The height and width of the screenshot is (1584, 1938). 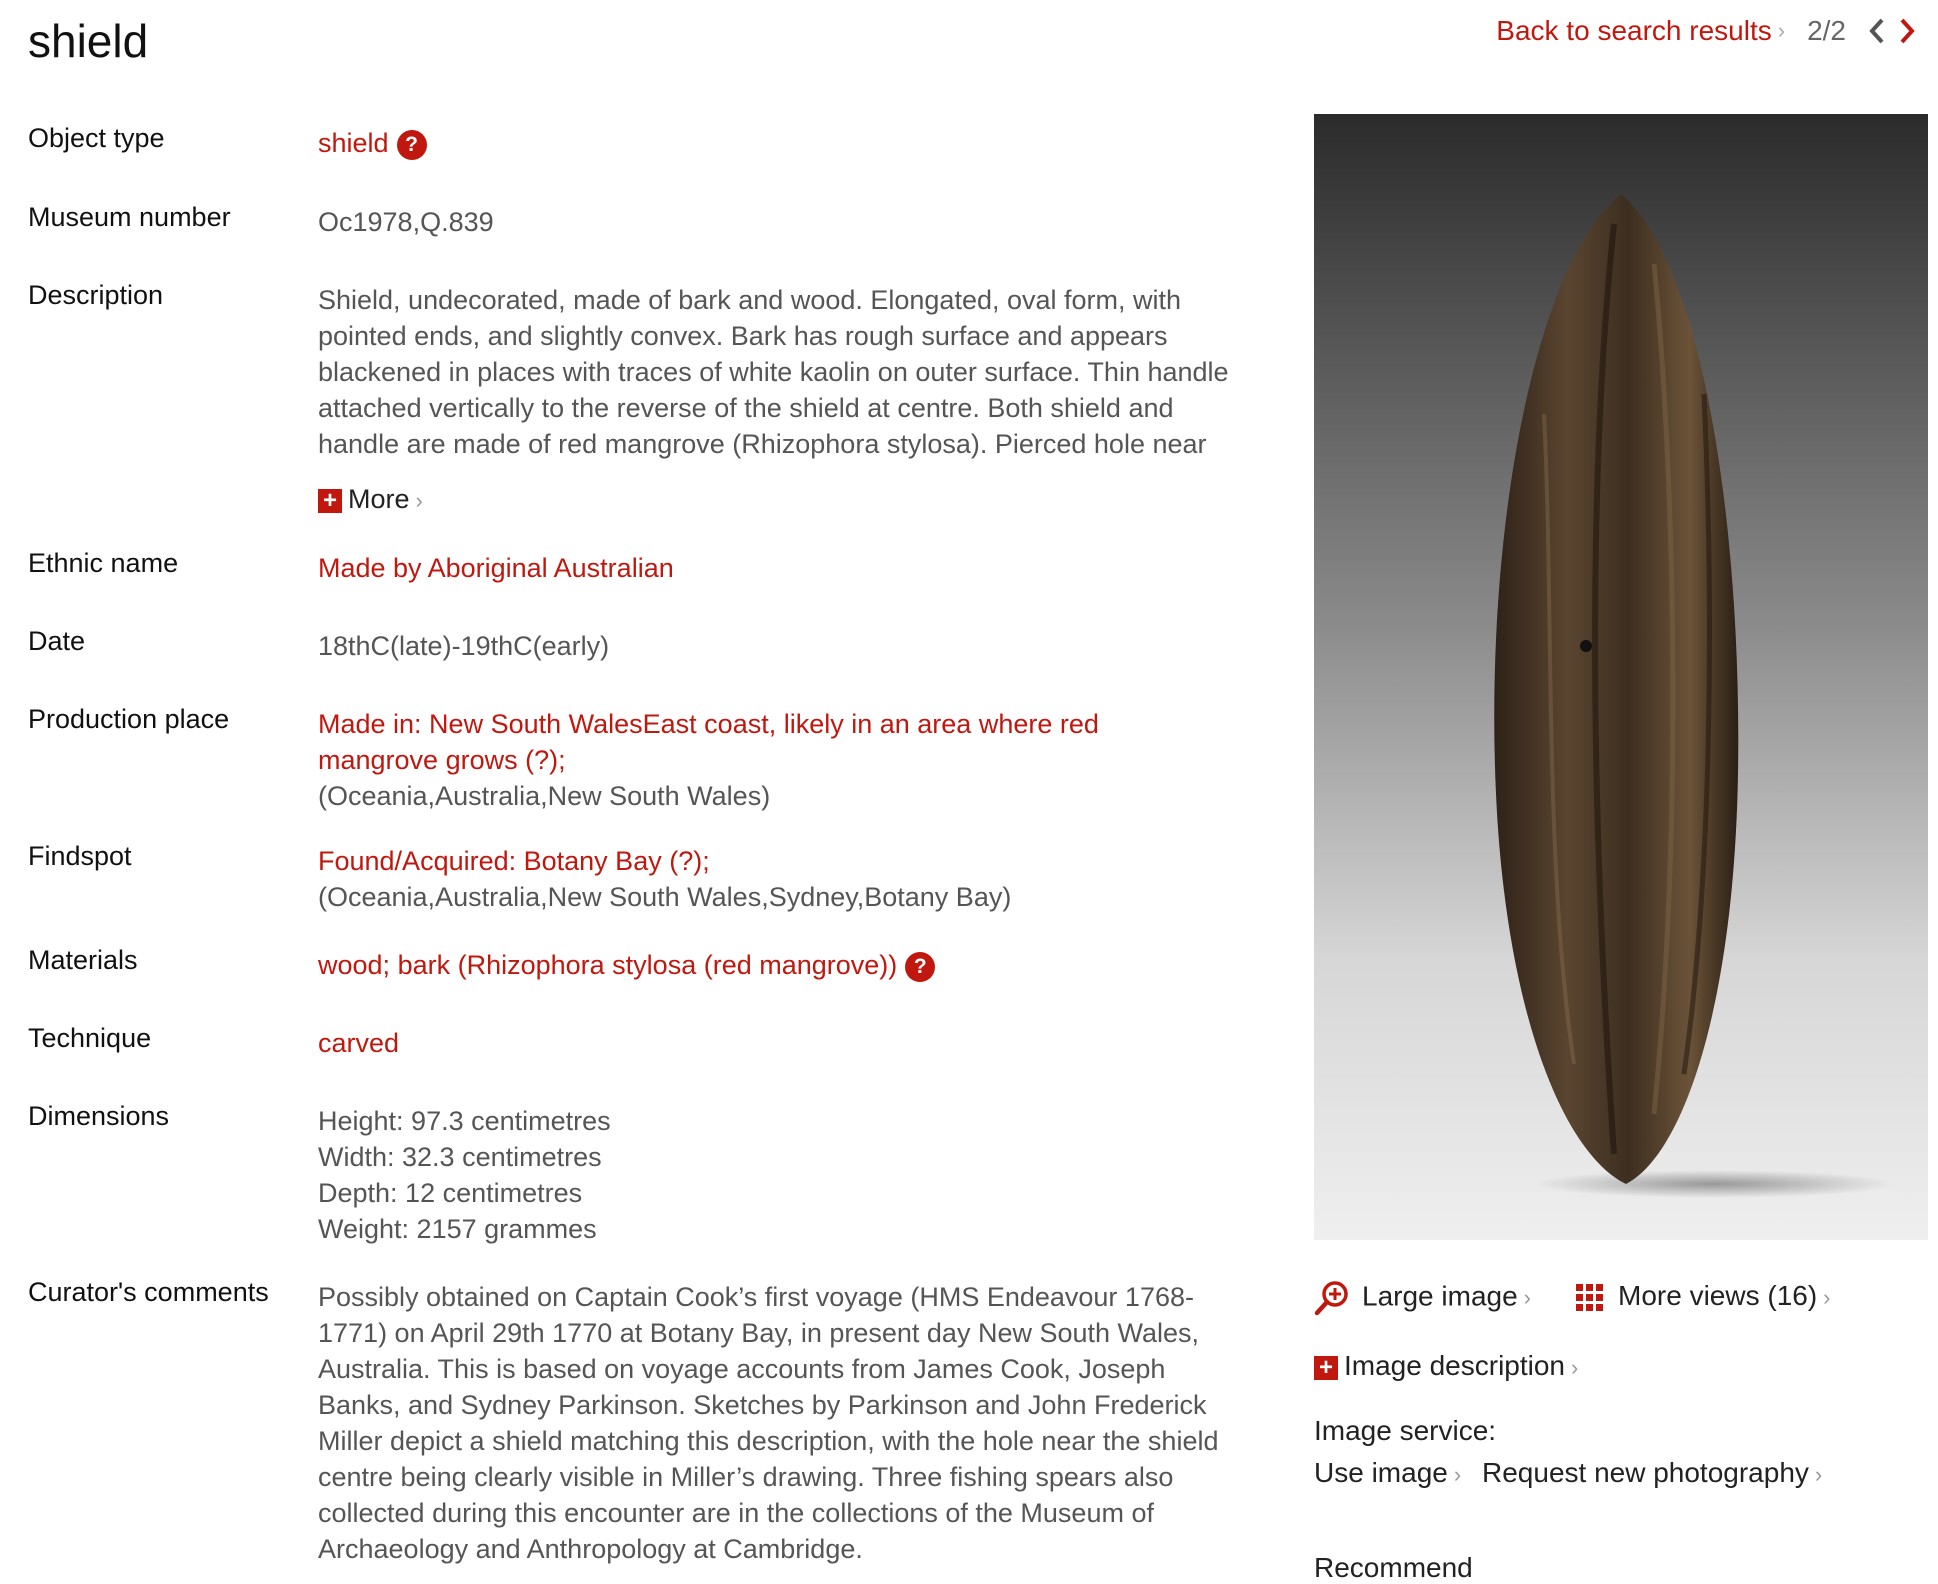 I want to click on recommend-heading: Recommend, so click(x=1393, y=1567).